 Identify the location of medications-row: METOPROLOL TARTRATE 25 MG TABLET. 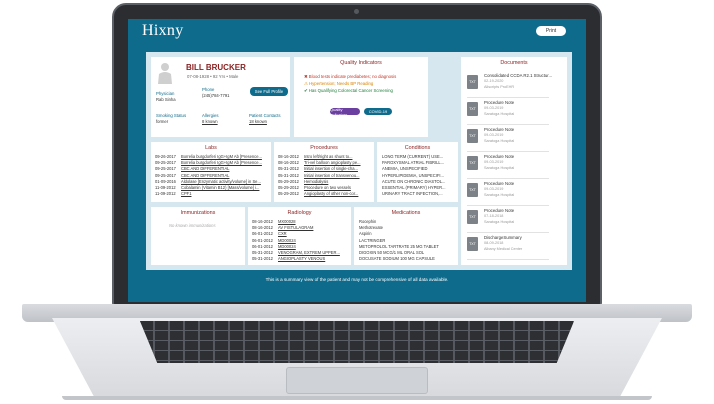
(407, 247).